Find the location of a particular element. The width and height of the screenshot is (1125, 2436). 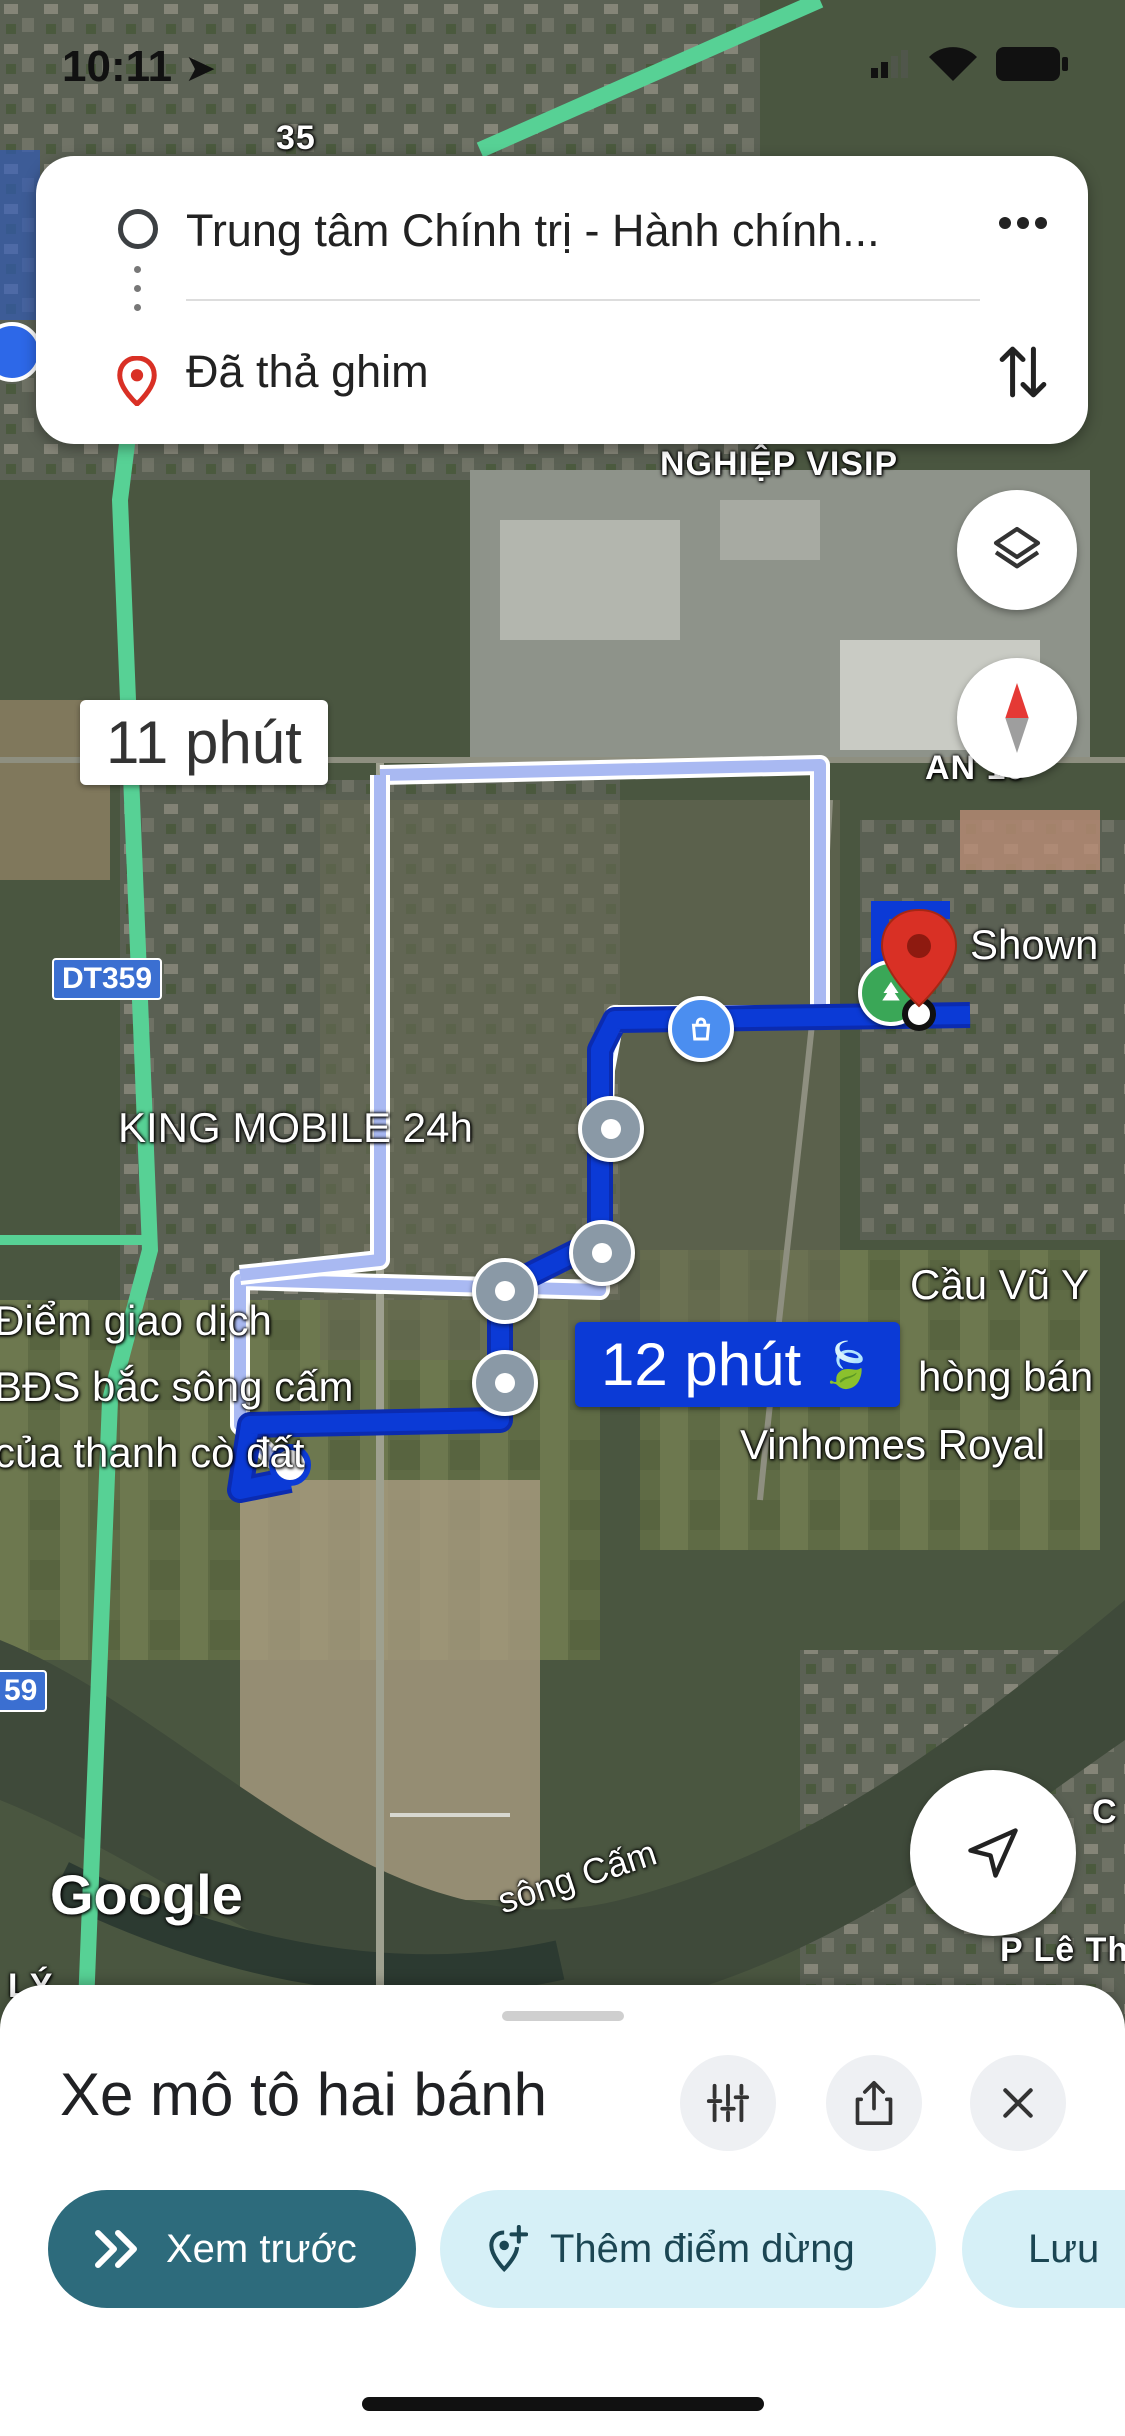

home-indicator is located at coordinates (563, 2404).